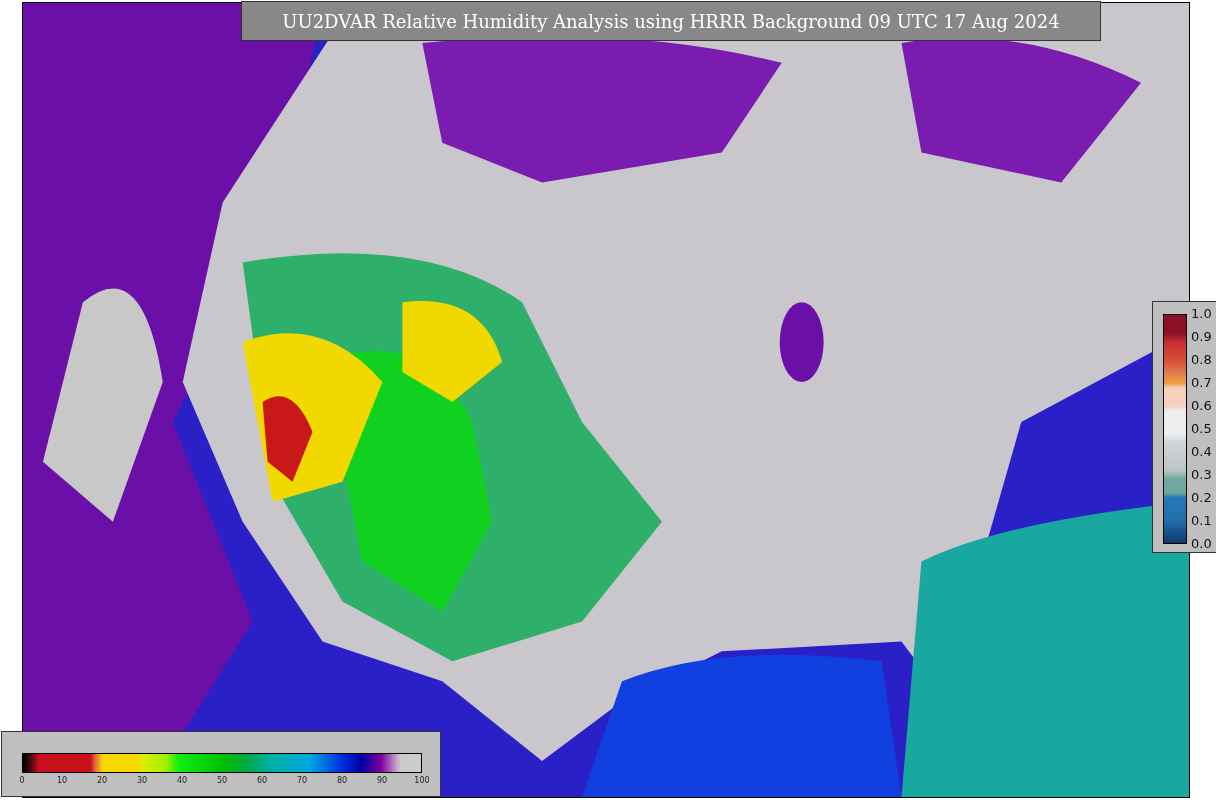 The height and width of the screenshot is (800, 1216). Describe the element at coordinates (1201, 498) in the screenshot. I see `tick-label: 0.2` at that location.